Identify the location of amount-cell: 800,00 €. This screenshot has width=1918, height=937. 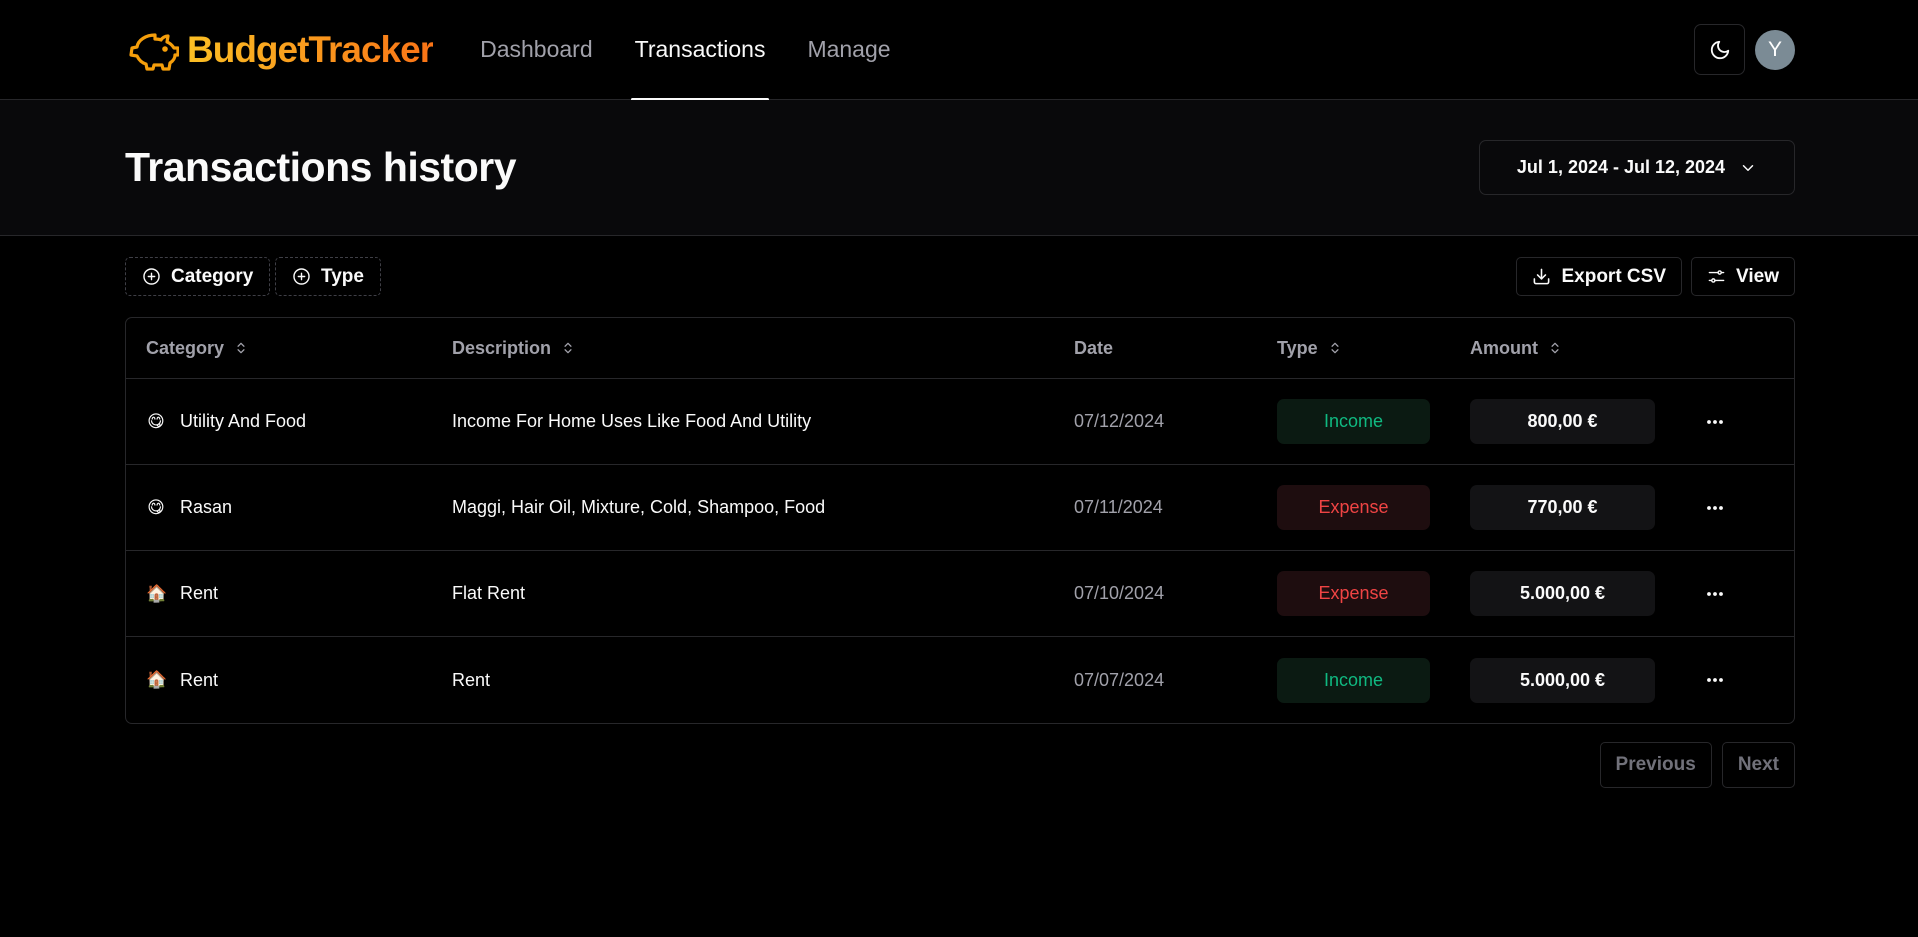
(1562, 421).